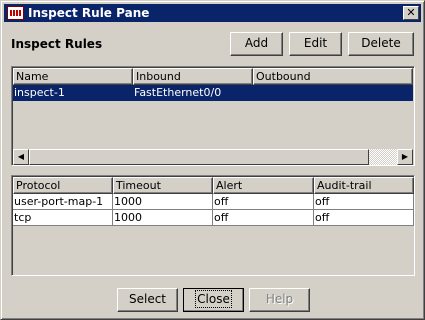 The image size is (425, 320). I want to click on close-icon: ✕, so click(411, 12).